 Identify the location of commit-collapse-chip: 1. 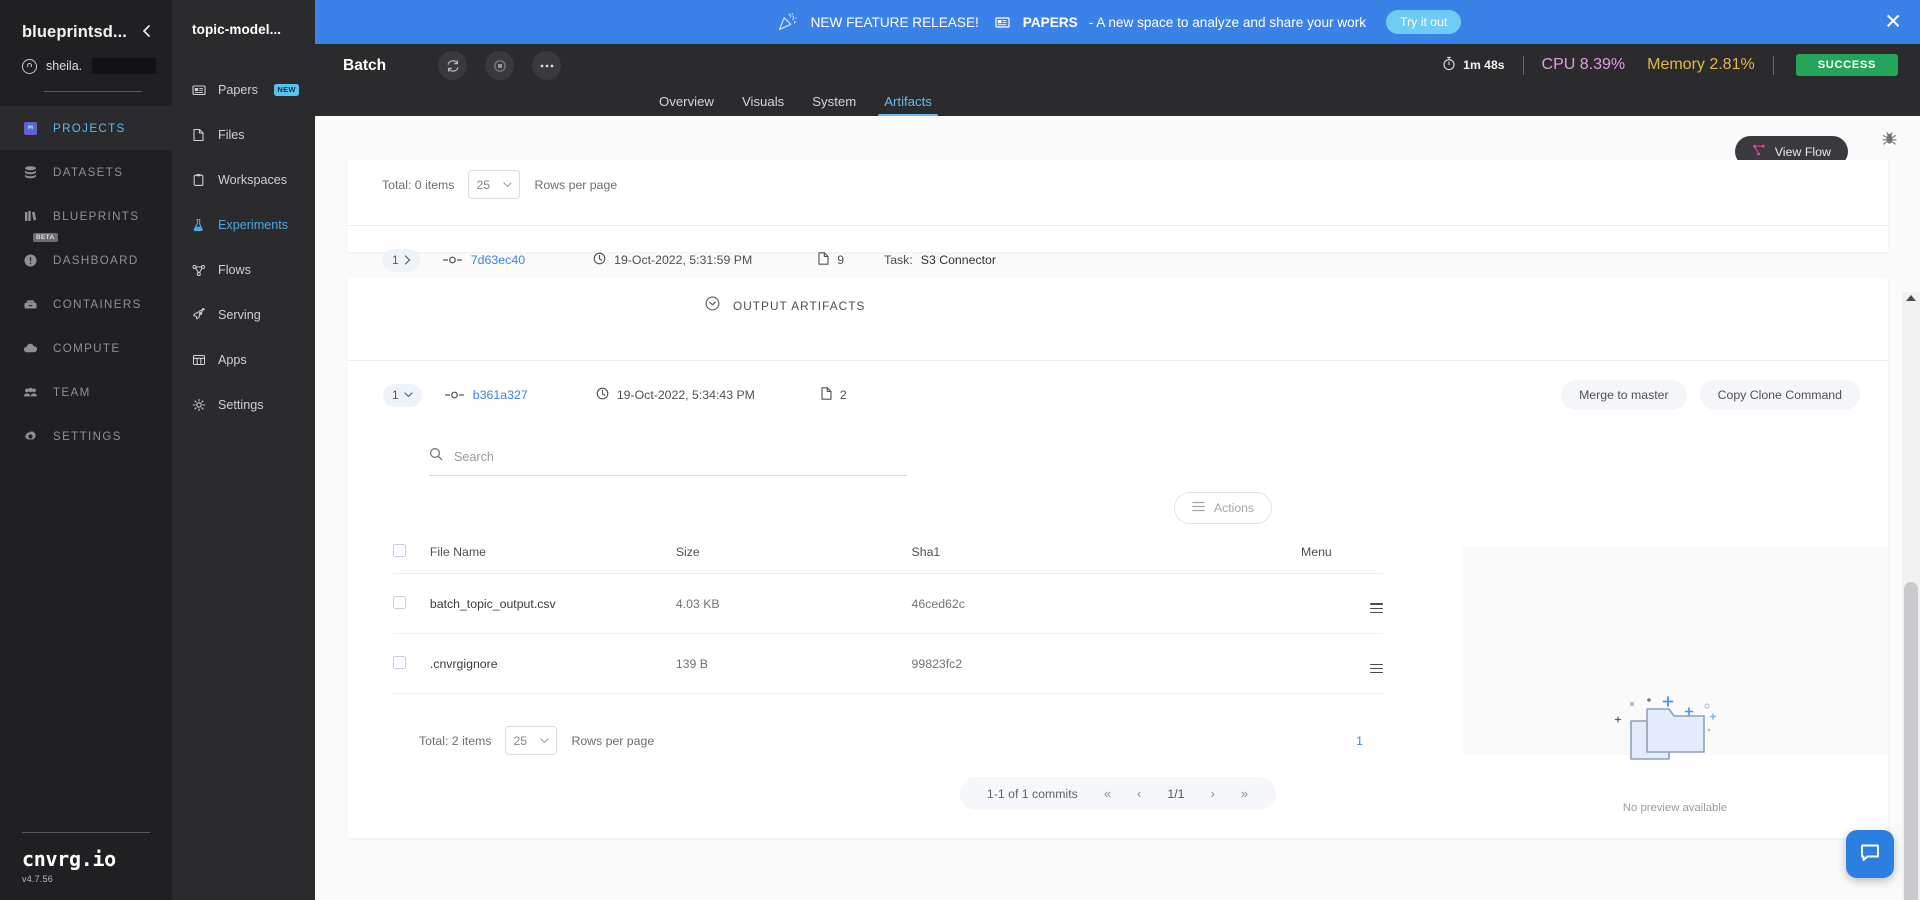
(402, 395).